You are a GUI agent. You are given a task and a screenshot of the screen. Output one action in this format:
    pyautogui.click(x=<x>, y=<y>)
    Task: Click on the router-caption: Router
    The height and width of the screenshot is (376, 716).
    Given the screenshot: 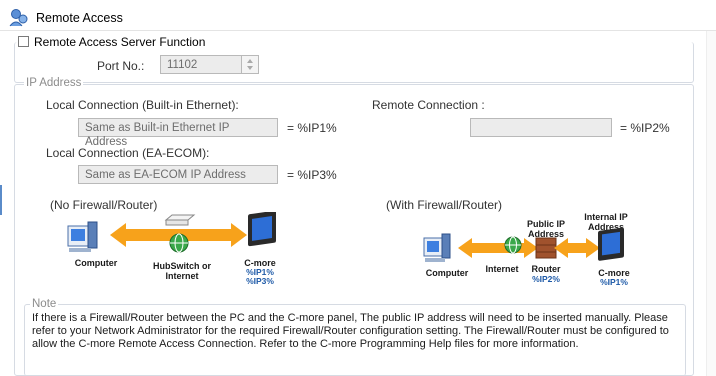 What is the action you would take?
    pyautogui.click(x=546, y=269)
    